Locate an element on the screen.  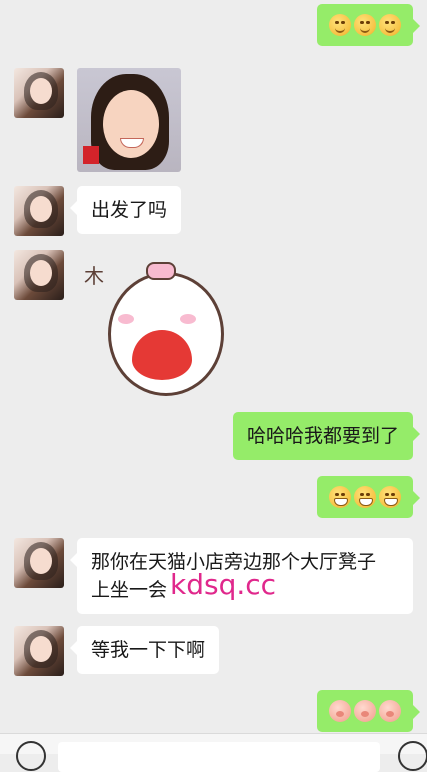
message-input is located at coordinates (219, 757).